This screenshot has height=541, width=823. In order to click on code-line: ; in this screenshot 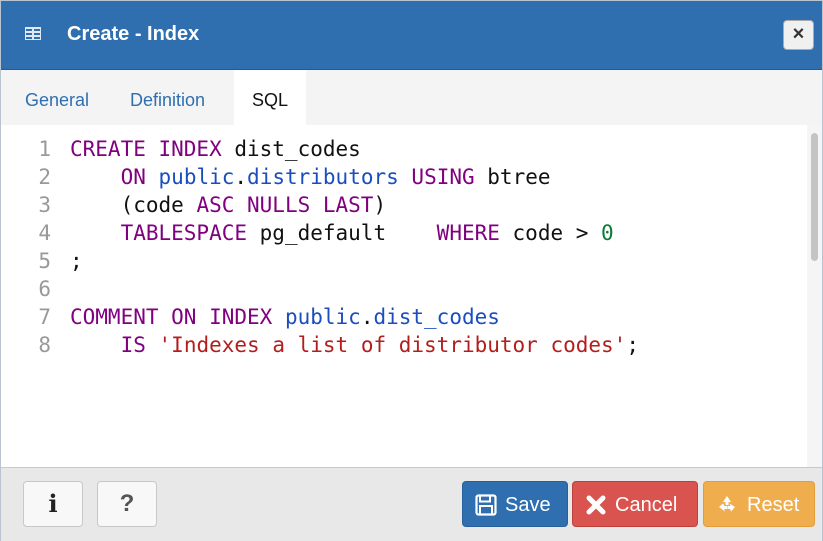, I will do `click(354, 261)`.